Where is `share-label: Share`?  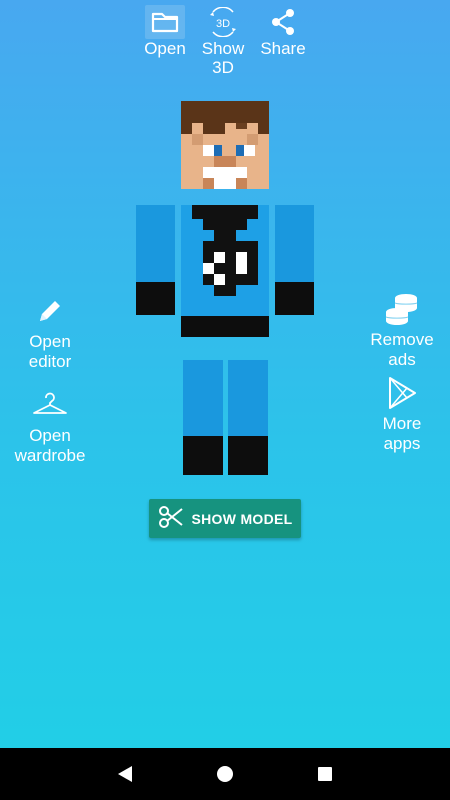 share-label: Share is located at coordinates (283, 48).